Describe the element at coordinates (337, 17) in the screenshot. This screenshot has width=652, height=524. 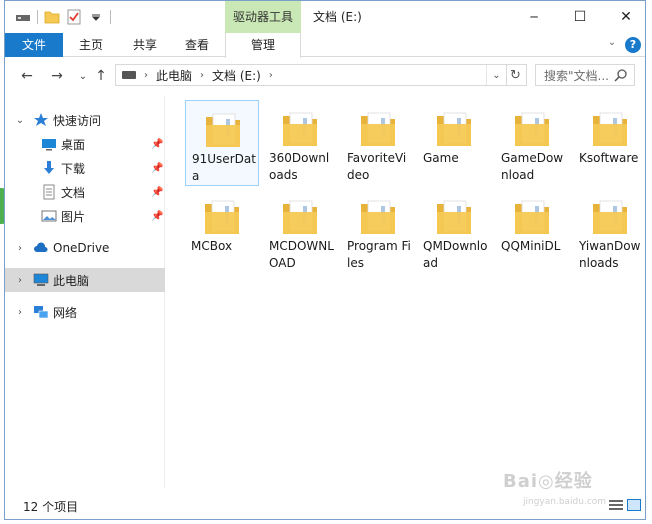
I see `window-title: 文档 (E:)` at that location.